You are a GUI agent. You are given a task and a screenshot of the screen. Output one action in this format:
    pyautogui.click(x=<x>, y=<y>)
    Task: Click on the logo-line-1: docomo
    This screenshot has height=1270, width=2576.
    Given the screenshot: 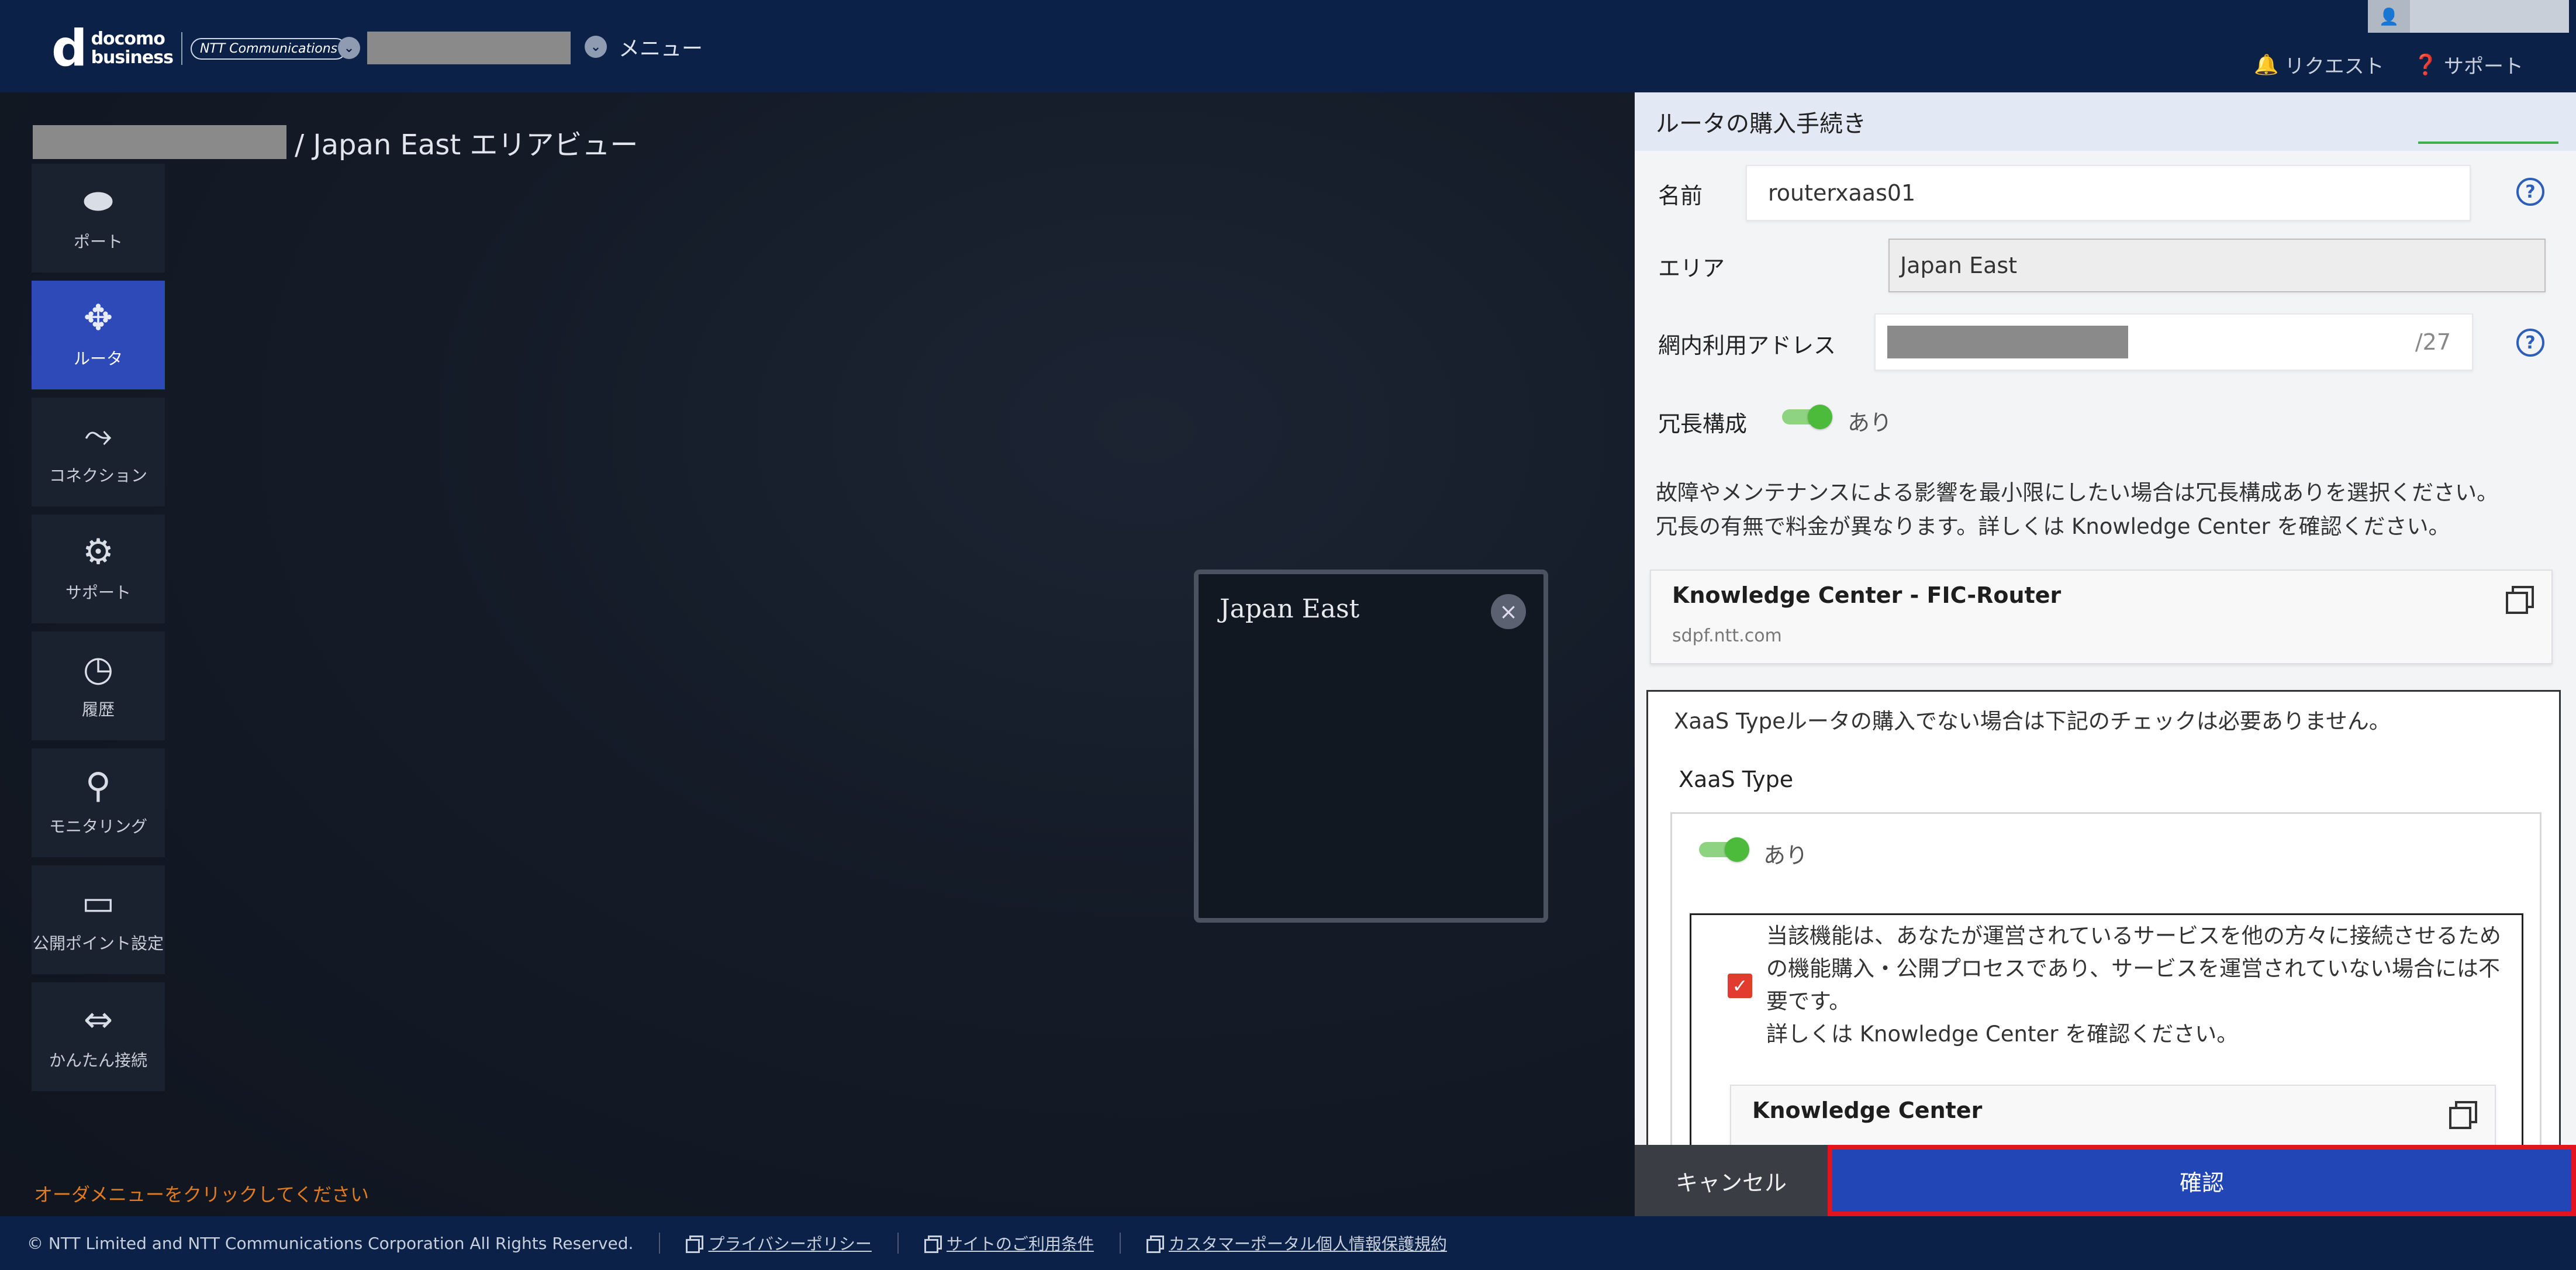 What is the action you would take?
    pyautogui.click(x=128, y=39)
    